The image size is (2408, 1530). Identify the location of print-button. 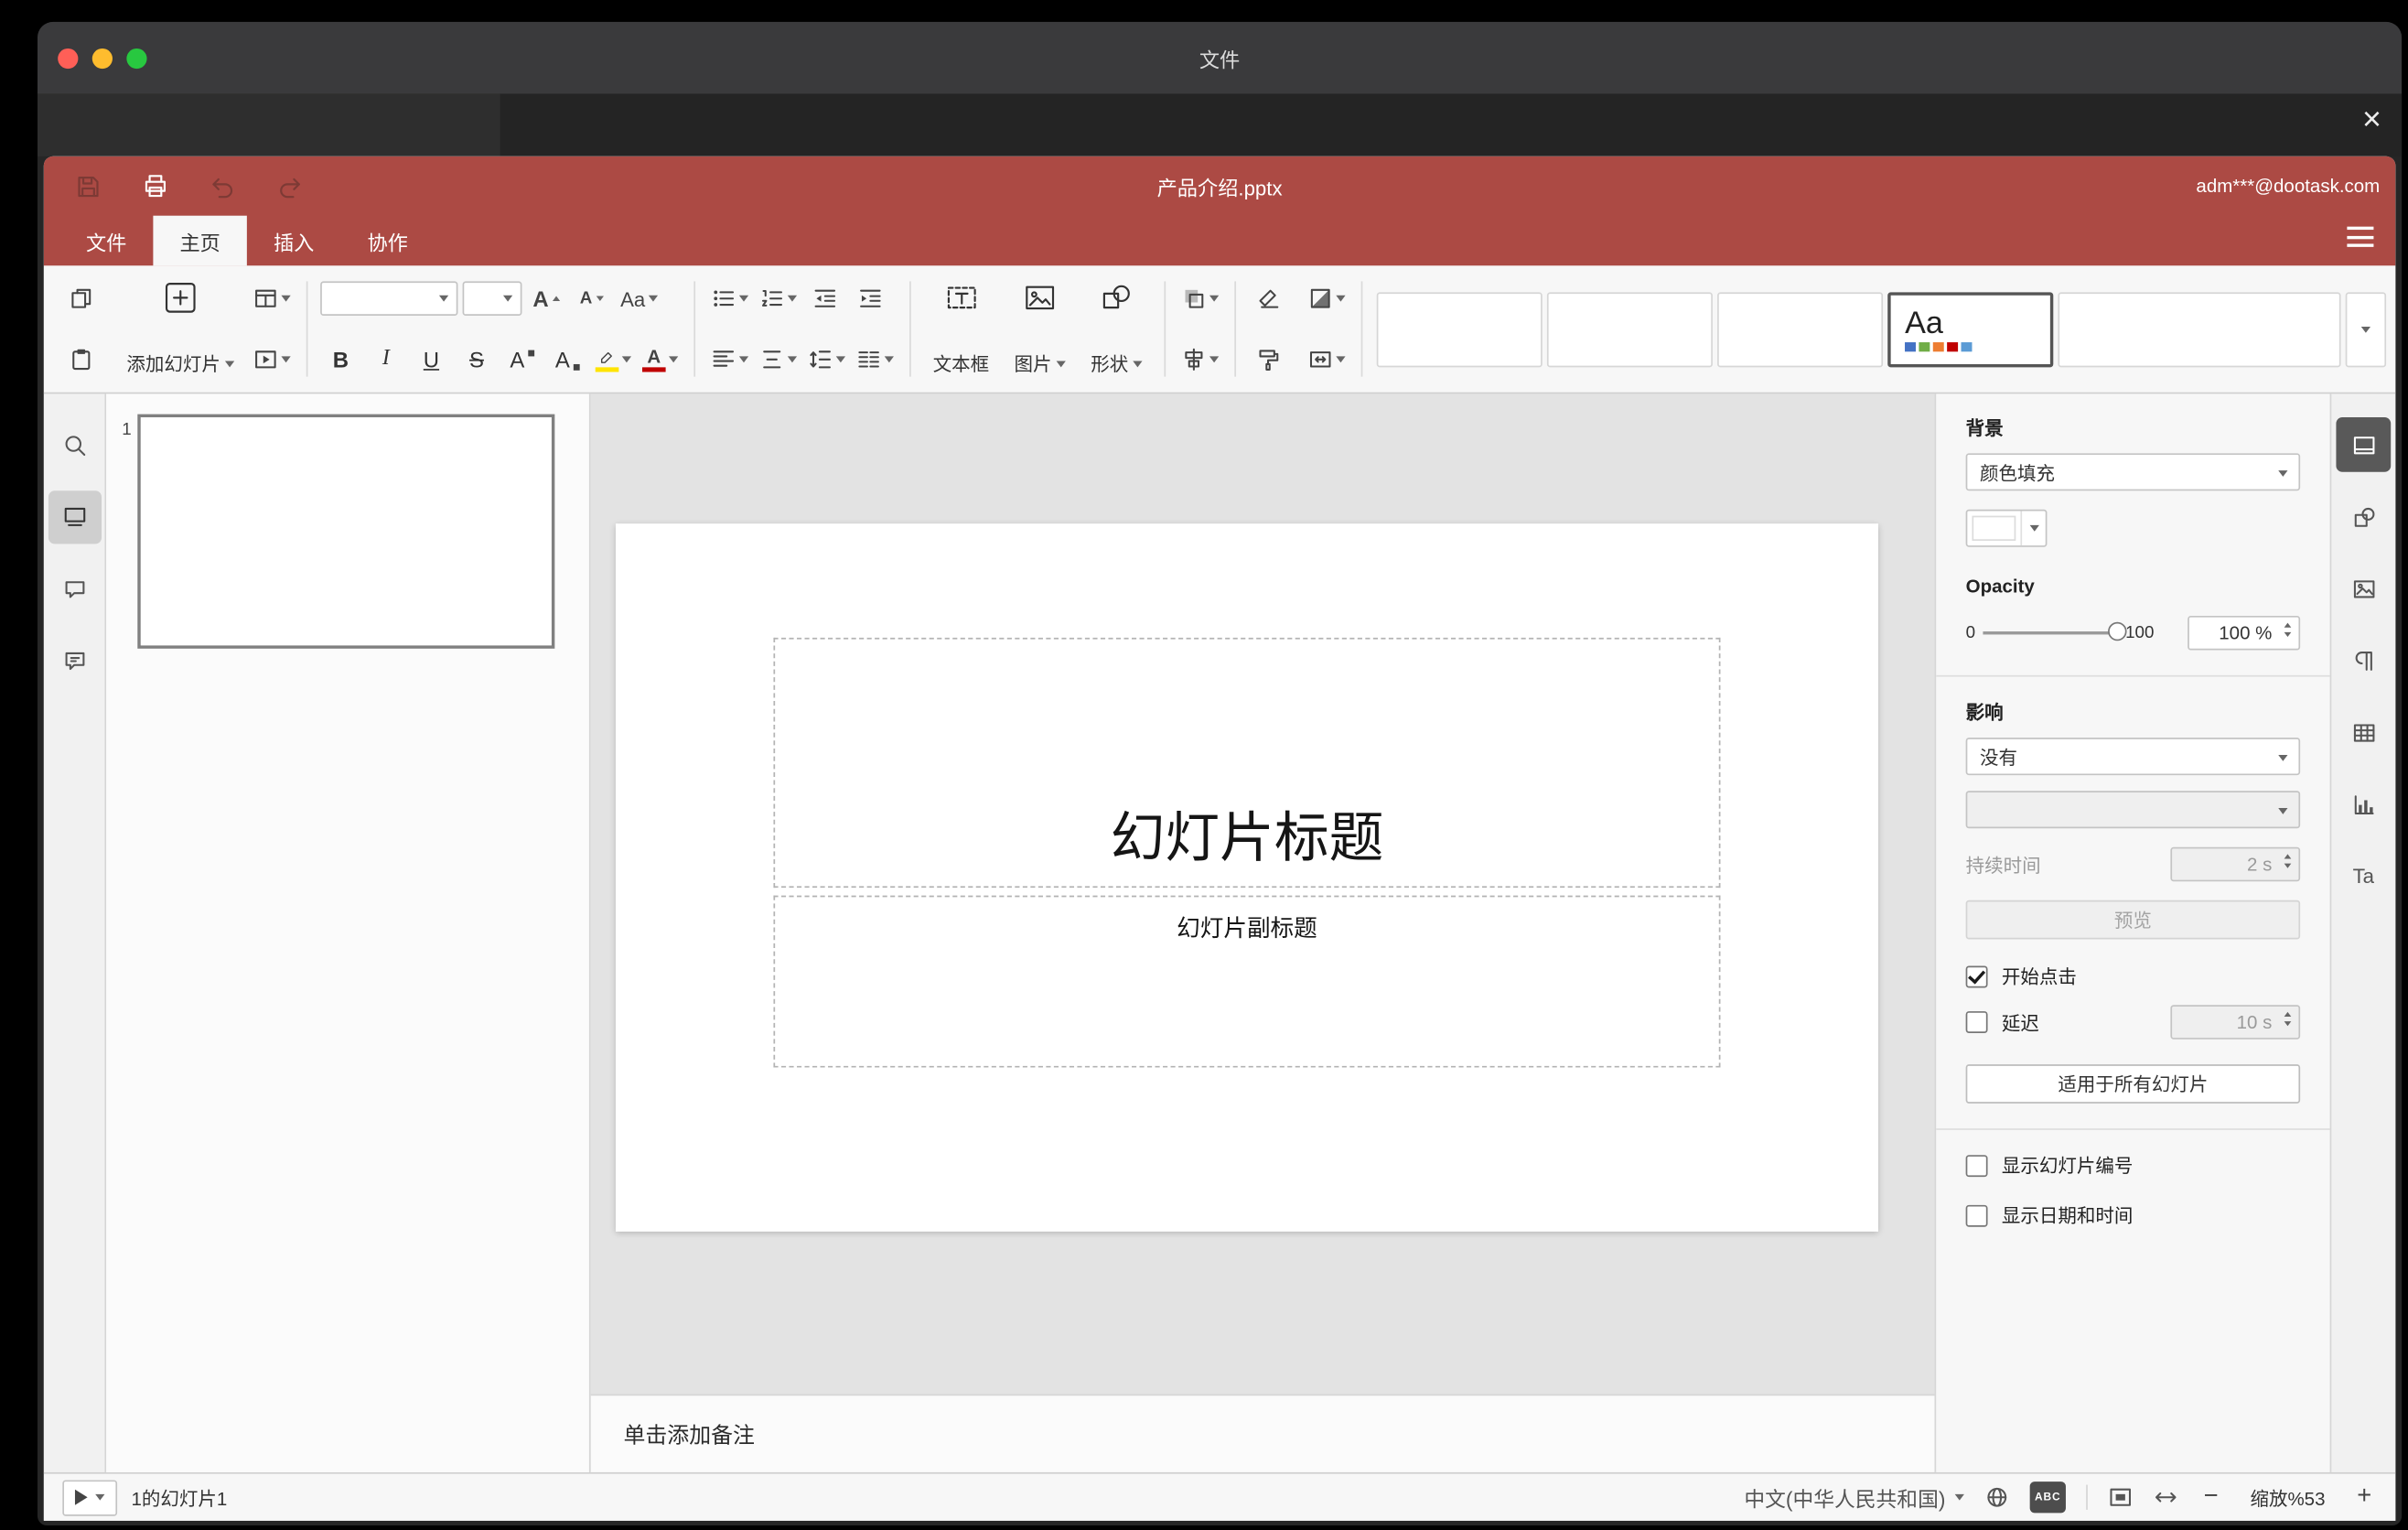
(155, 186).